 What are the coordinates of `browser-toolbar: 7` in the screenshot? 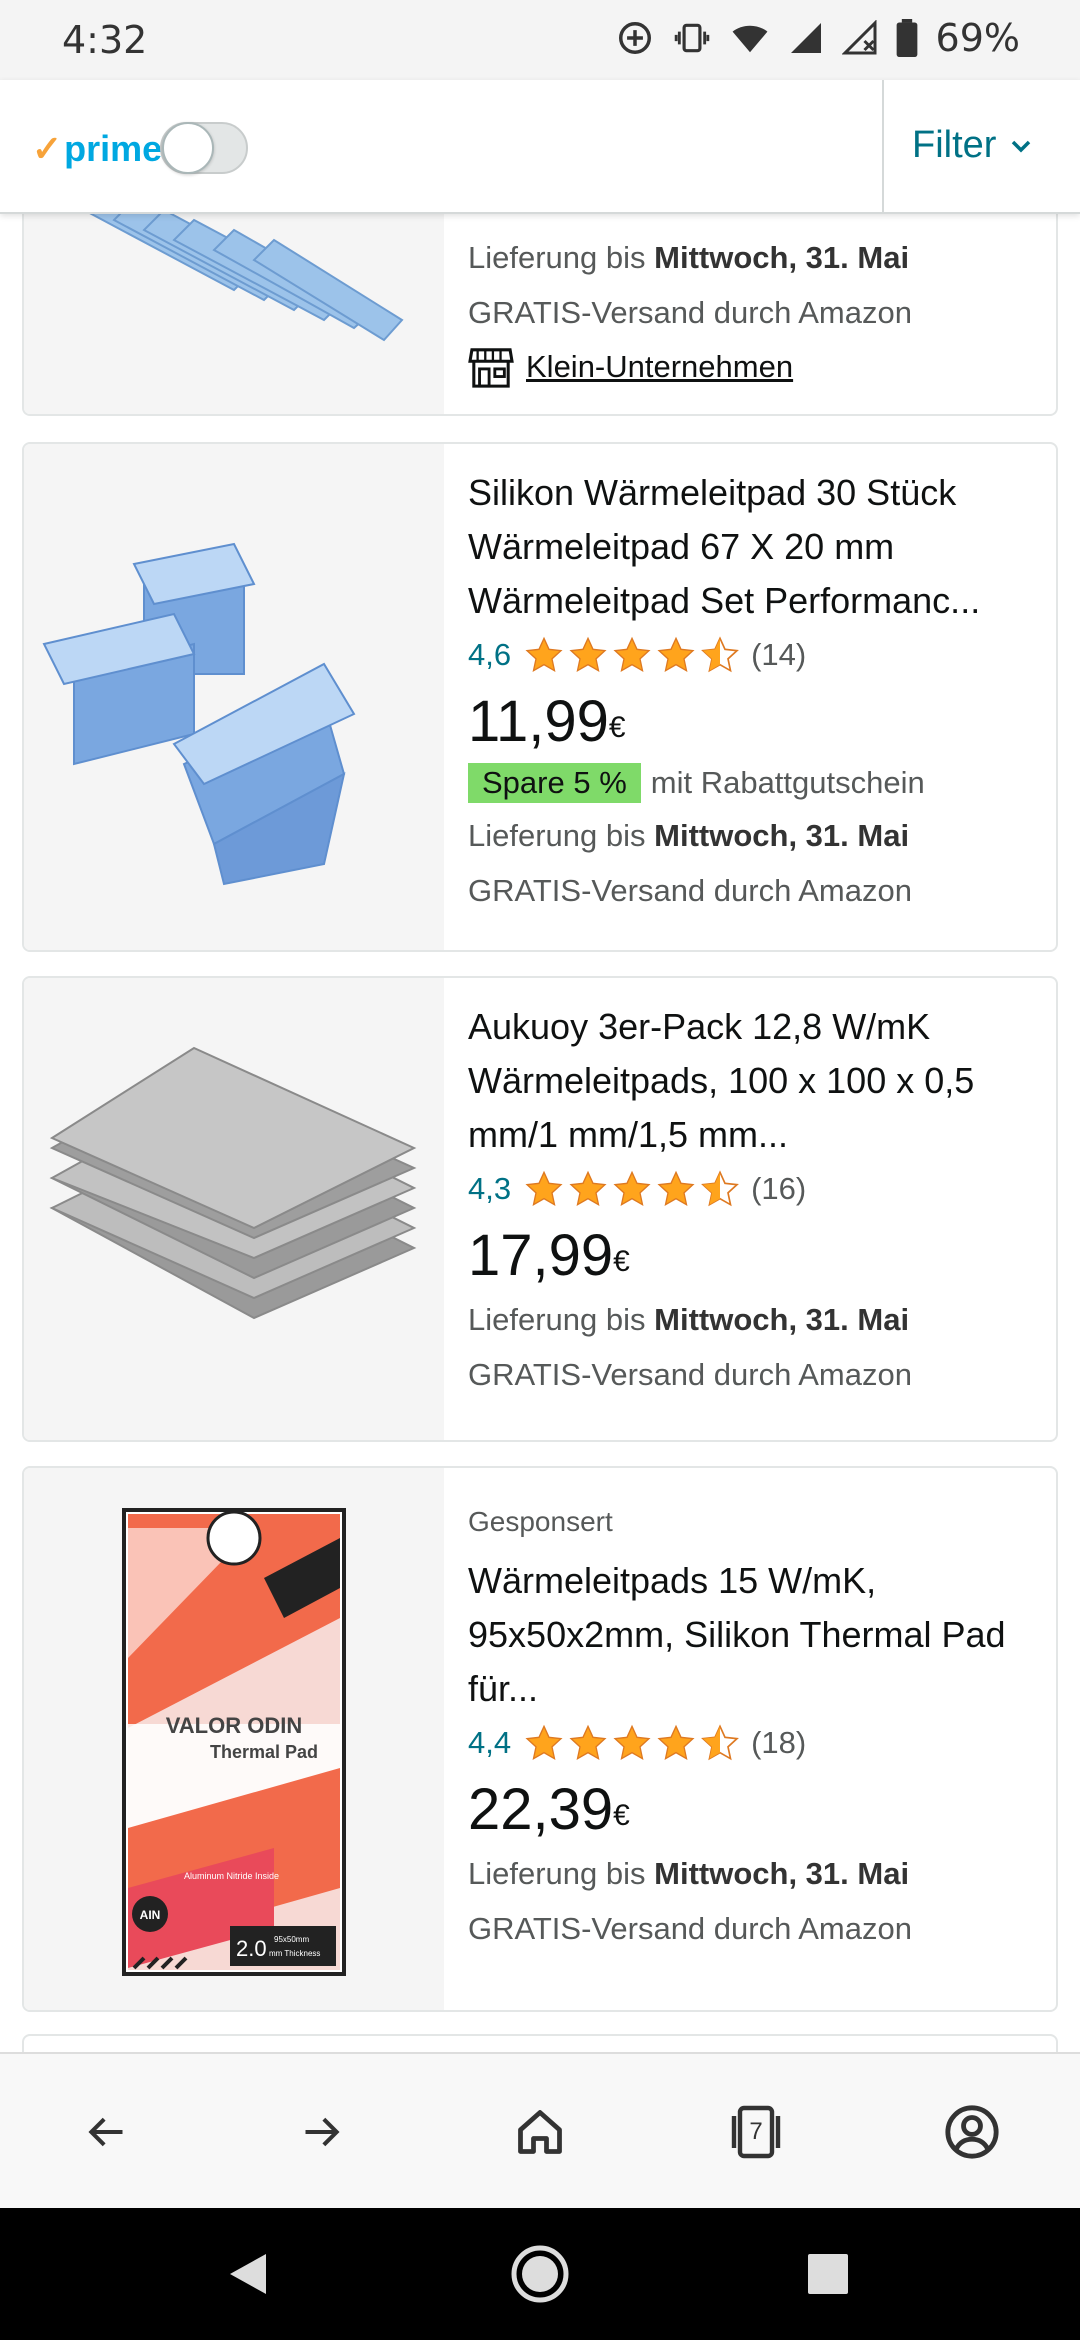 It's located at (540, 2130).